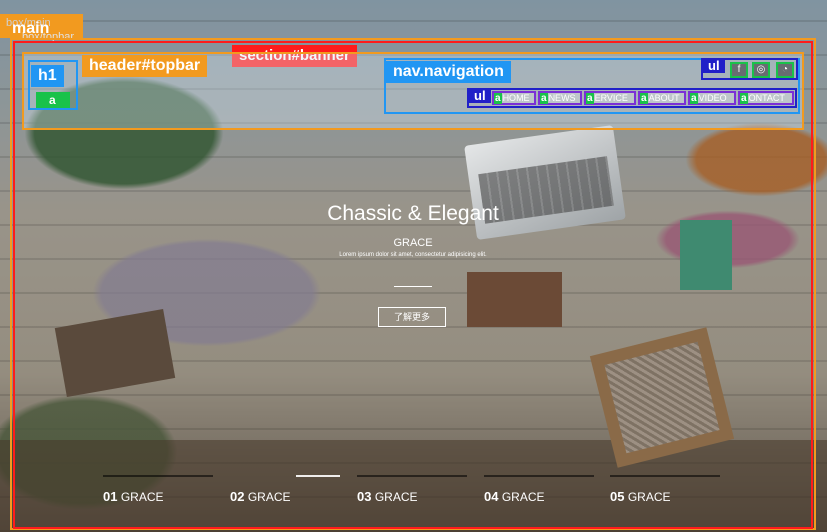 The width and height of the screenshot is (827, 532). Describe the element at coordinates (644, 98) in the screenshot. I see `nav-about-tag: a` at that location.